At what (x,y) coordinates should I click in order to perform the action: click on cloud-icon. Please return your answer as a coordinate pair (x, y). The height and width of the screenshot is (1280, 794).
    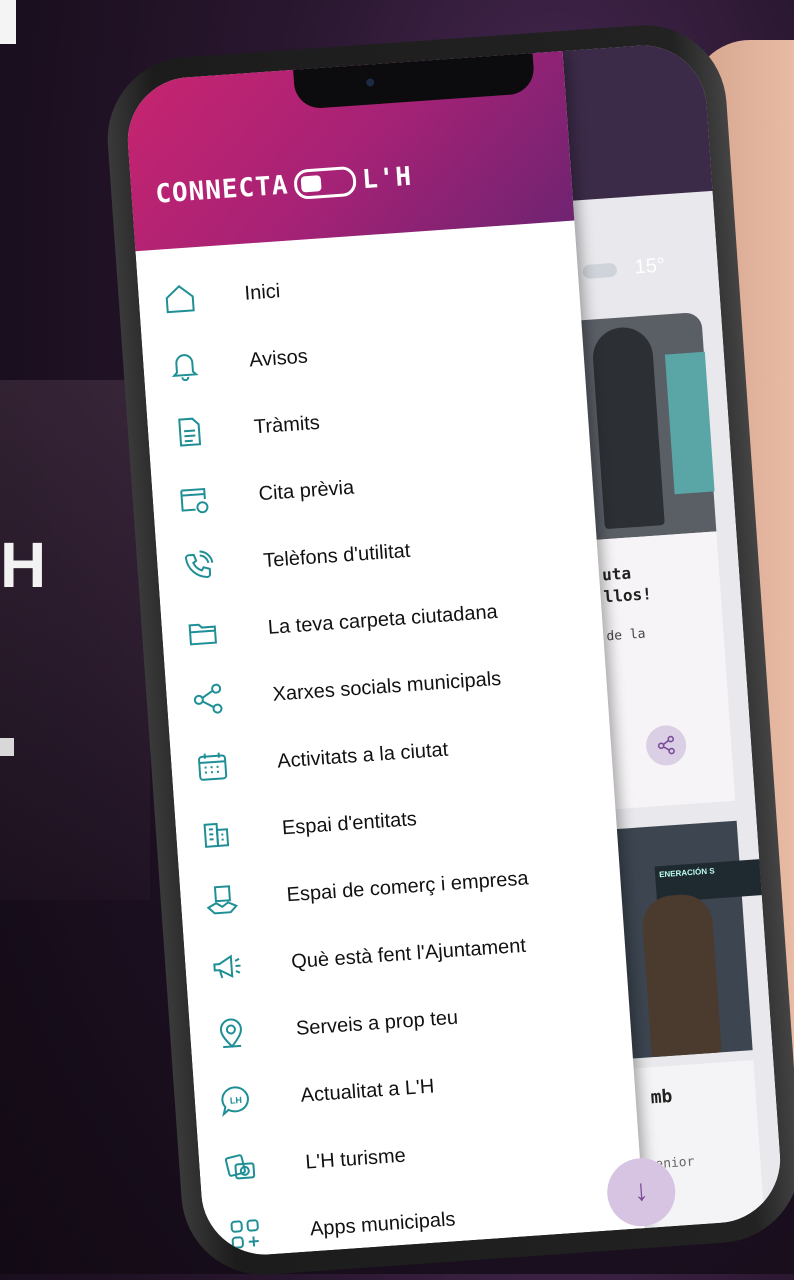
    Looking at the image, I should click on (600, 270).